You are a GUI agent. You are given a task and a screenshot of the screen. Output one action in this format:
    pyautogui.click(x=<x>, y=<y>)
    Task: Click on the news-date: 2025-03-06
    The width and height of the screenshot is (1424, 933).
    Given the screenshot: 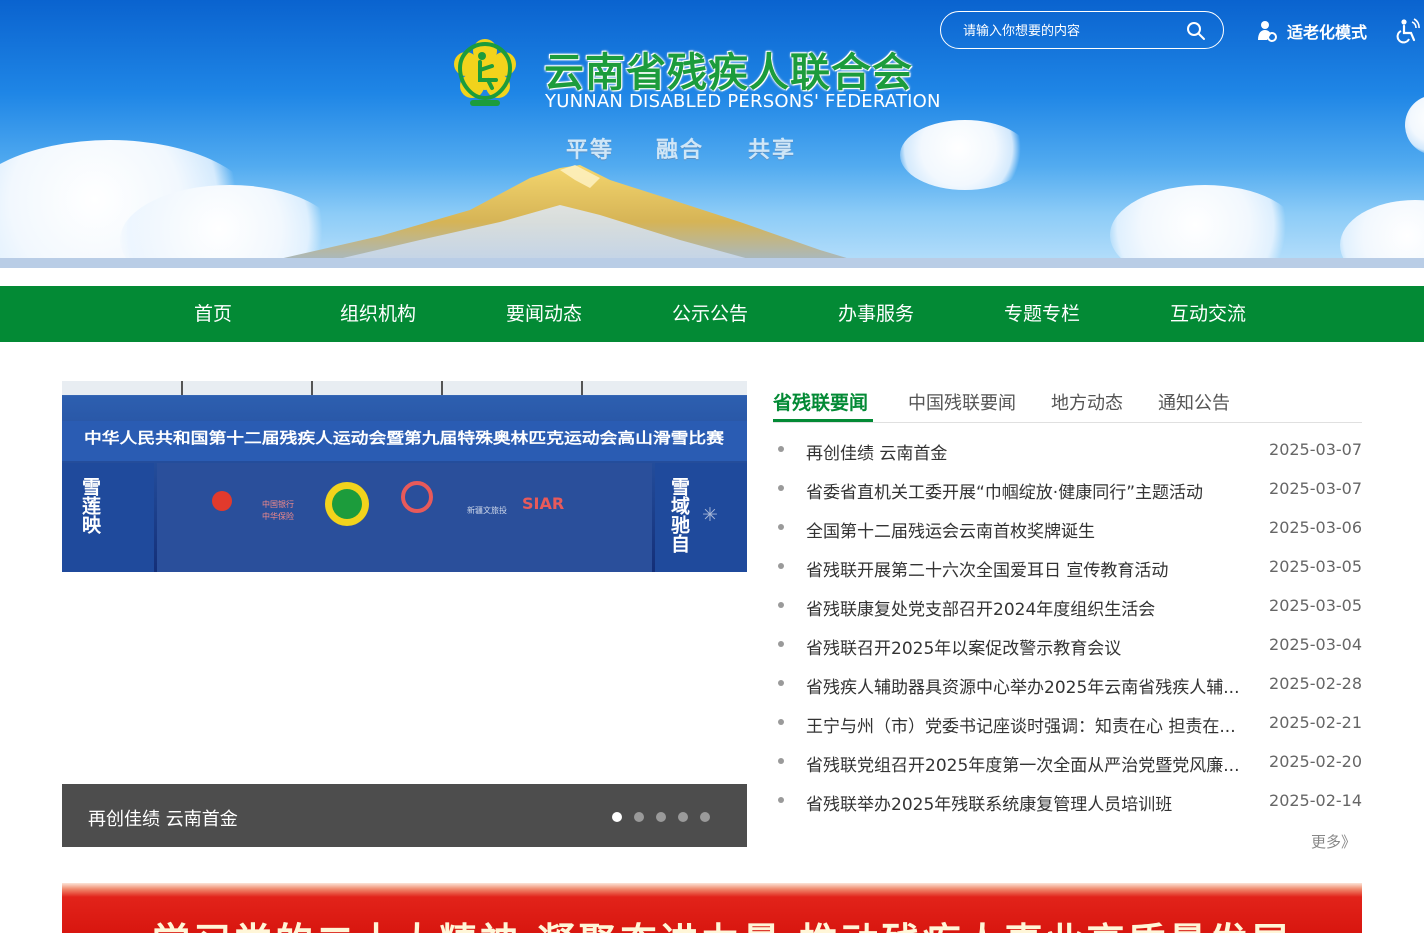 What is the action you would take?
    pyautogui.click(x=1315, y=527)
    